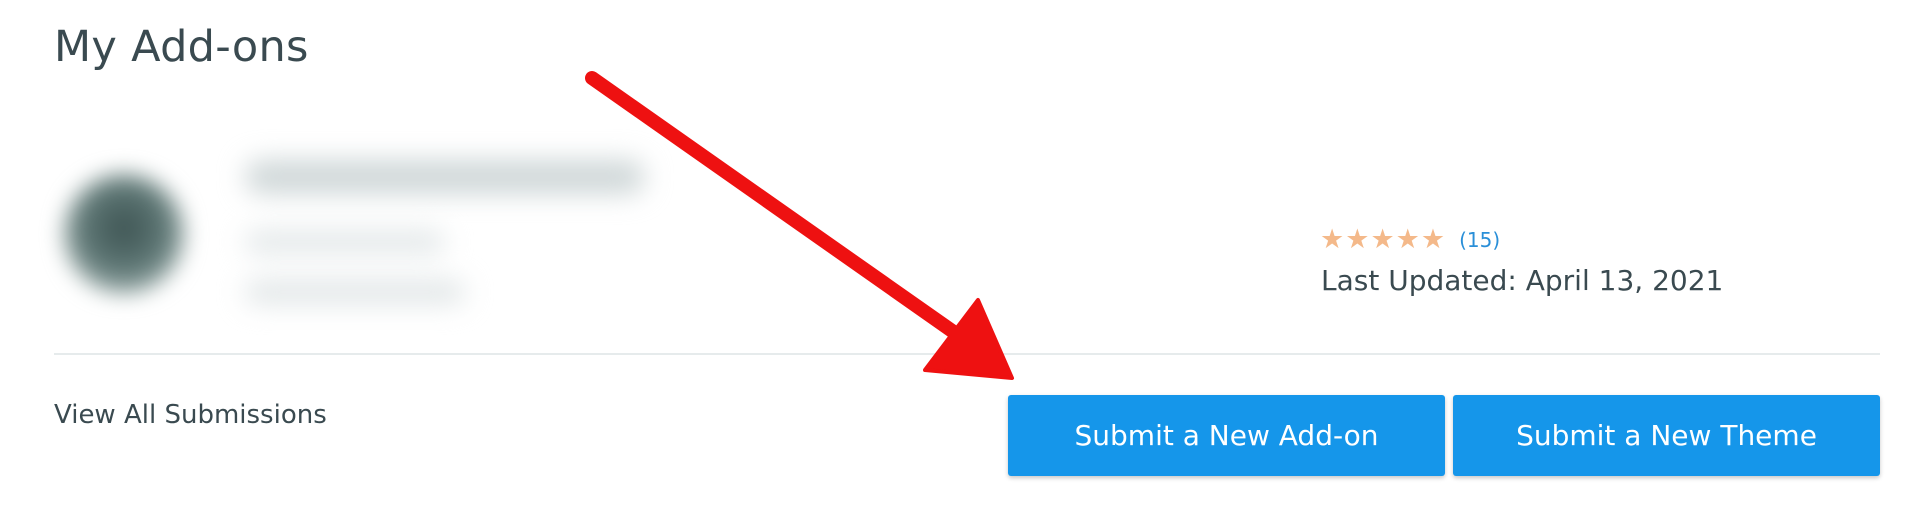 This screenshot has height=514, width=1912. I want to click on rating-count-link: (15), so click(1479, 240).